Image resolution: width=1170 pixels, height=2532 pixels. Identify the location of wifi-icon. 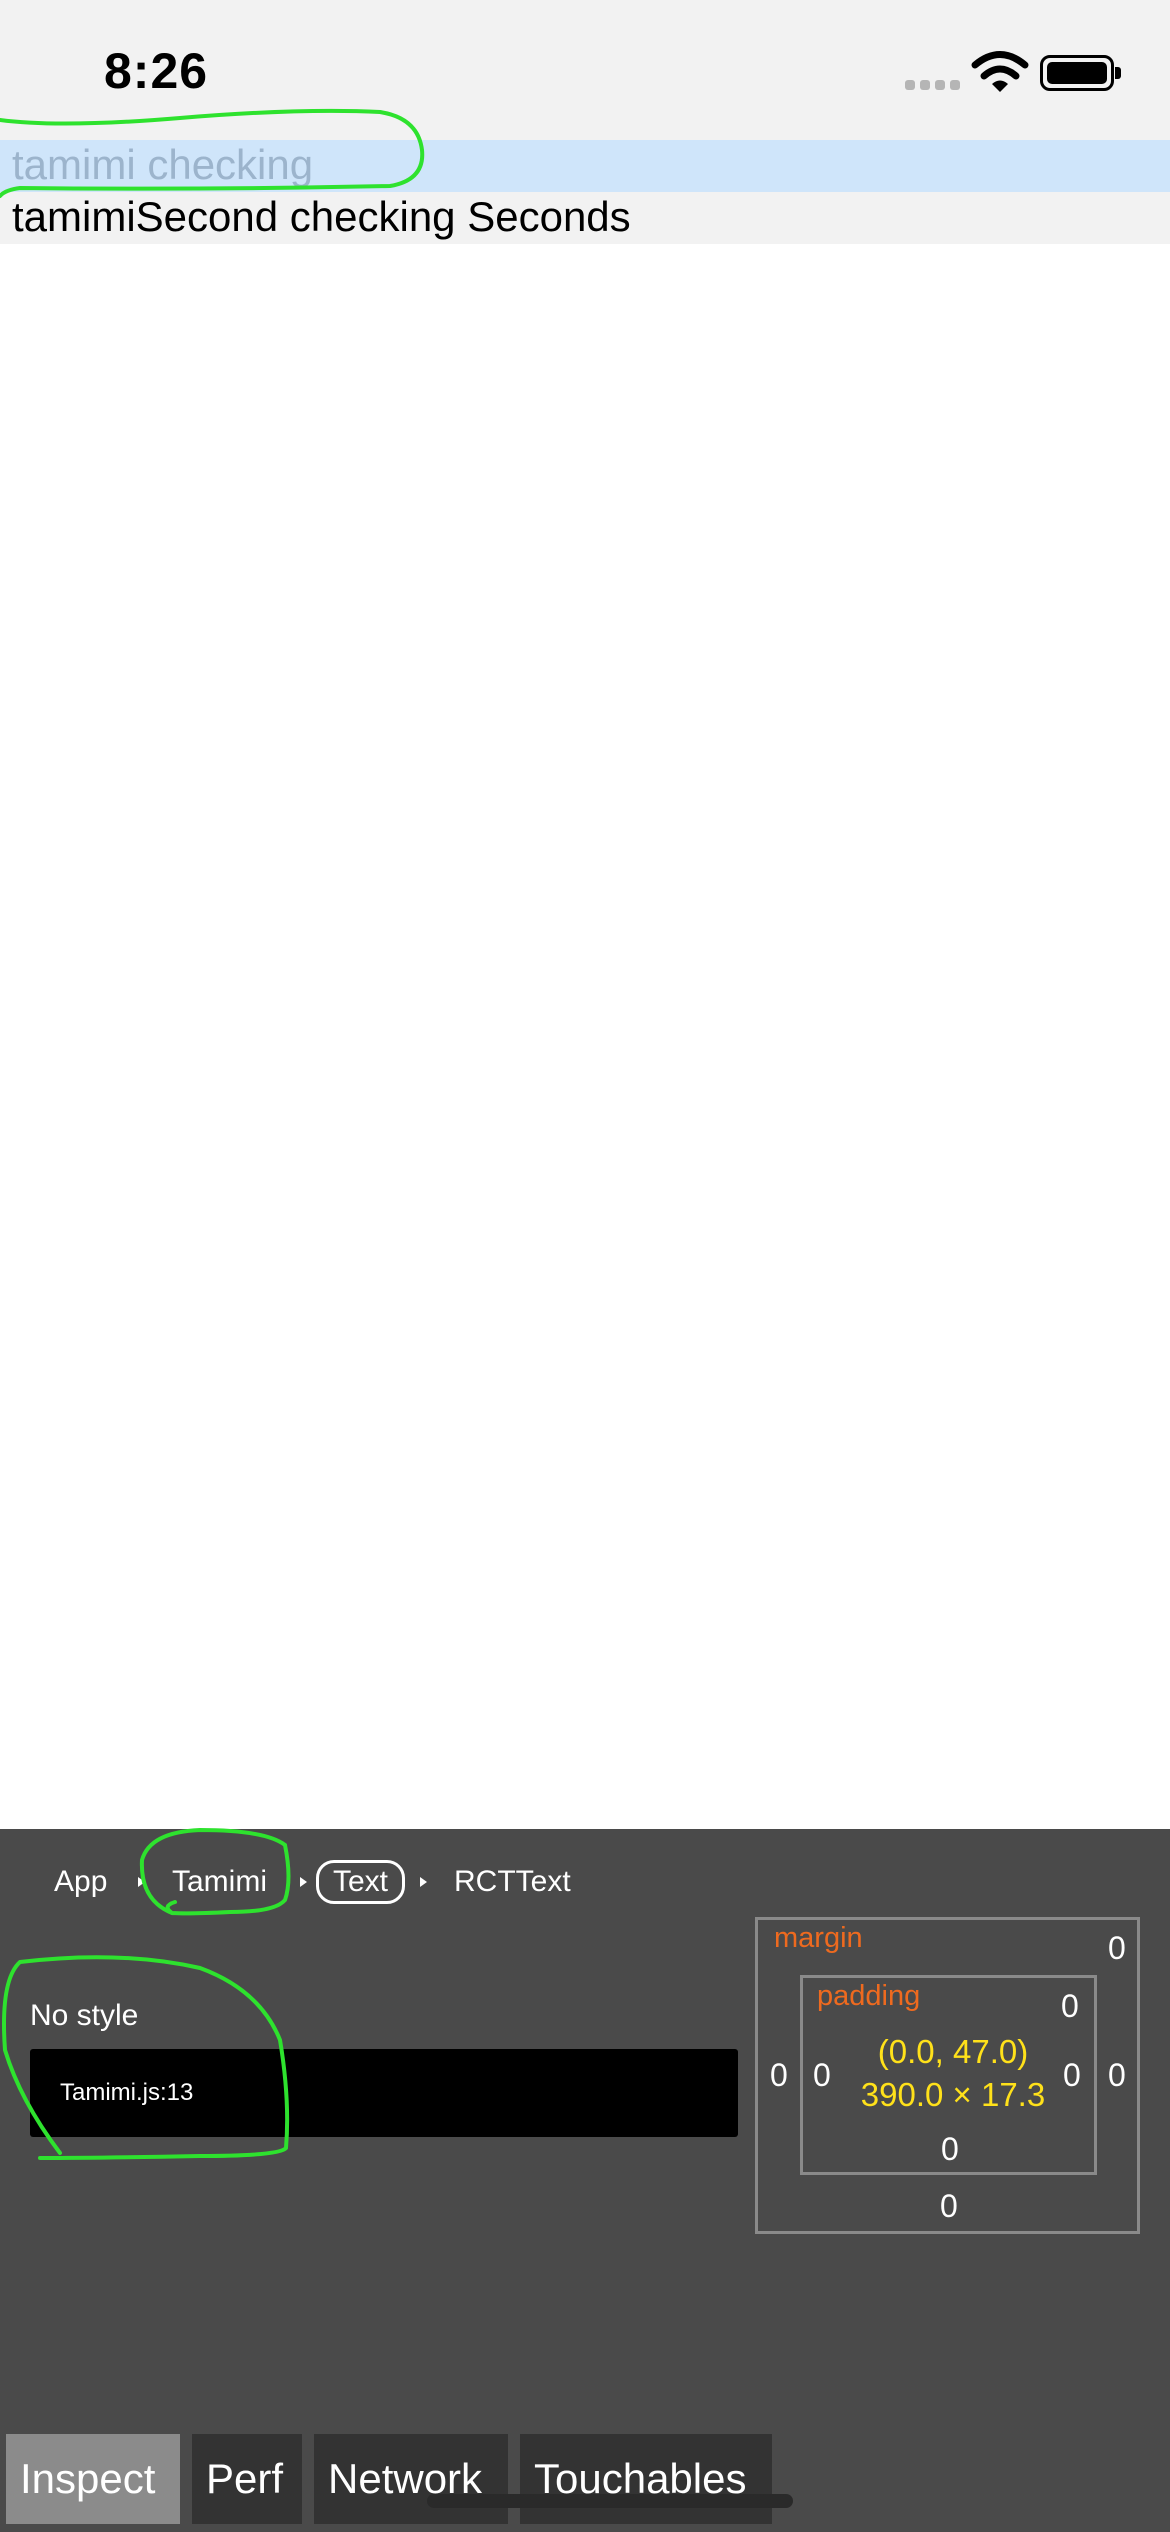
(1000, 71).